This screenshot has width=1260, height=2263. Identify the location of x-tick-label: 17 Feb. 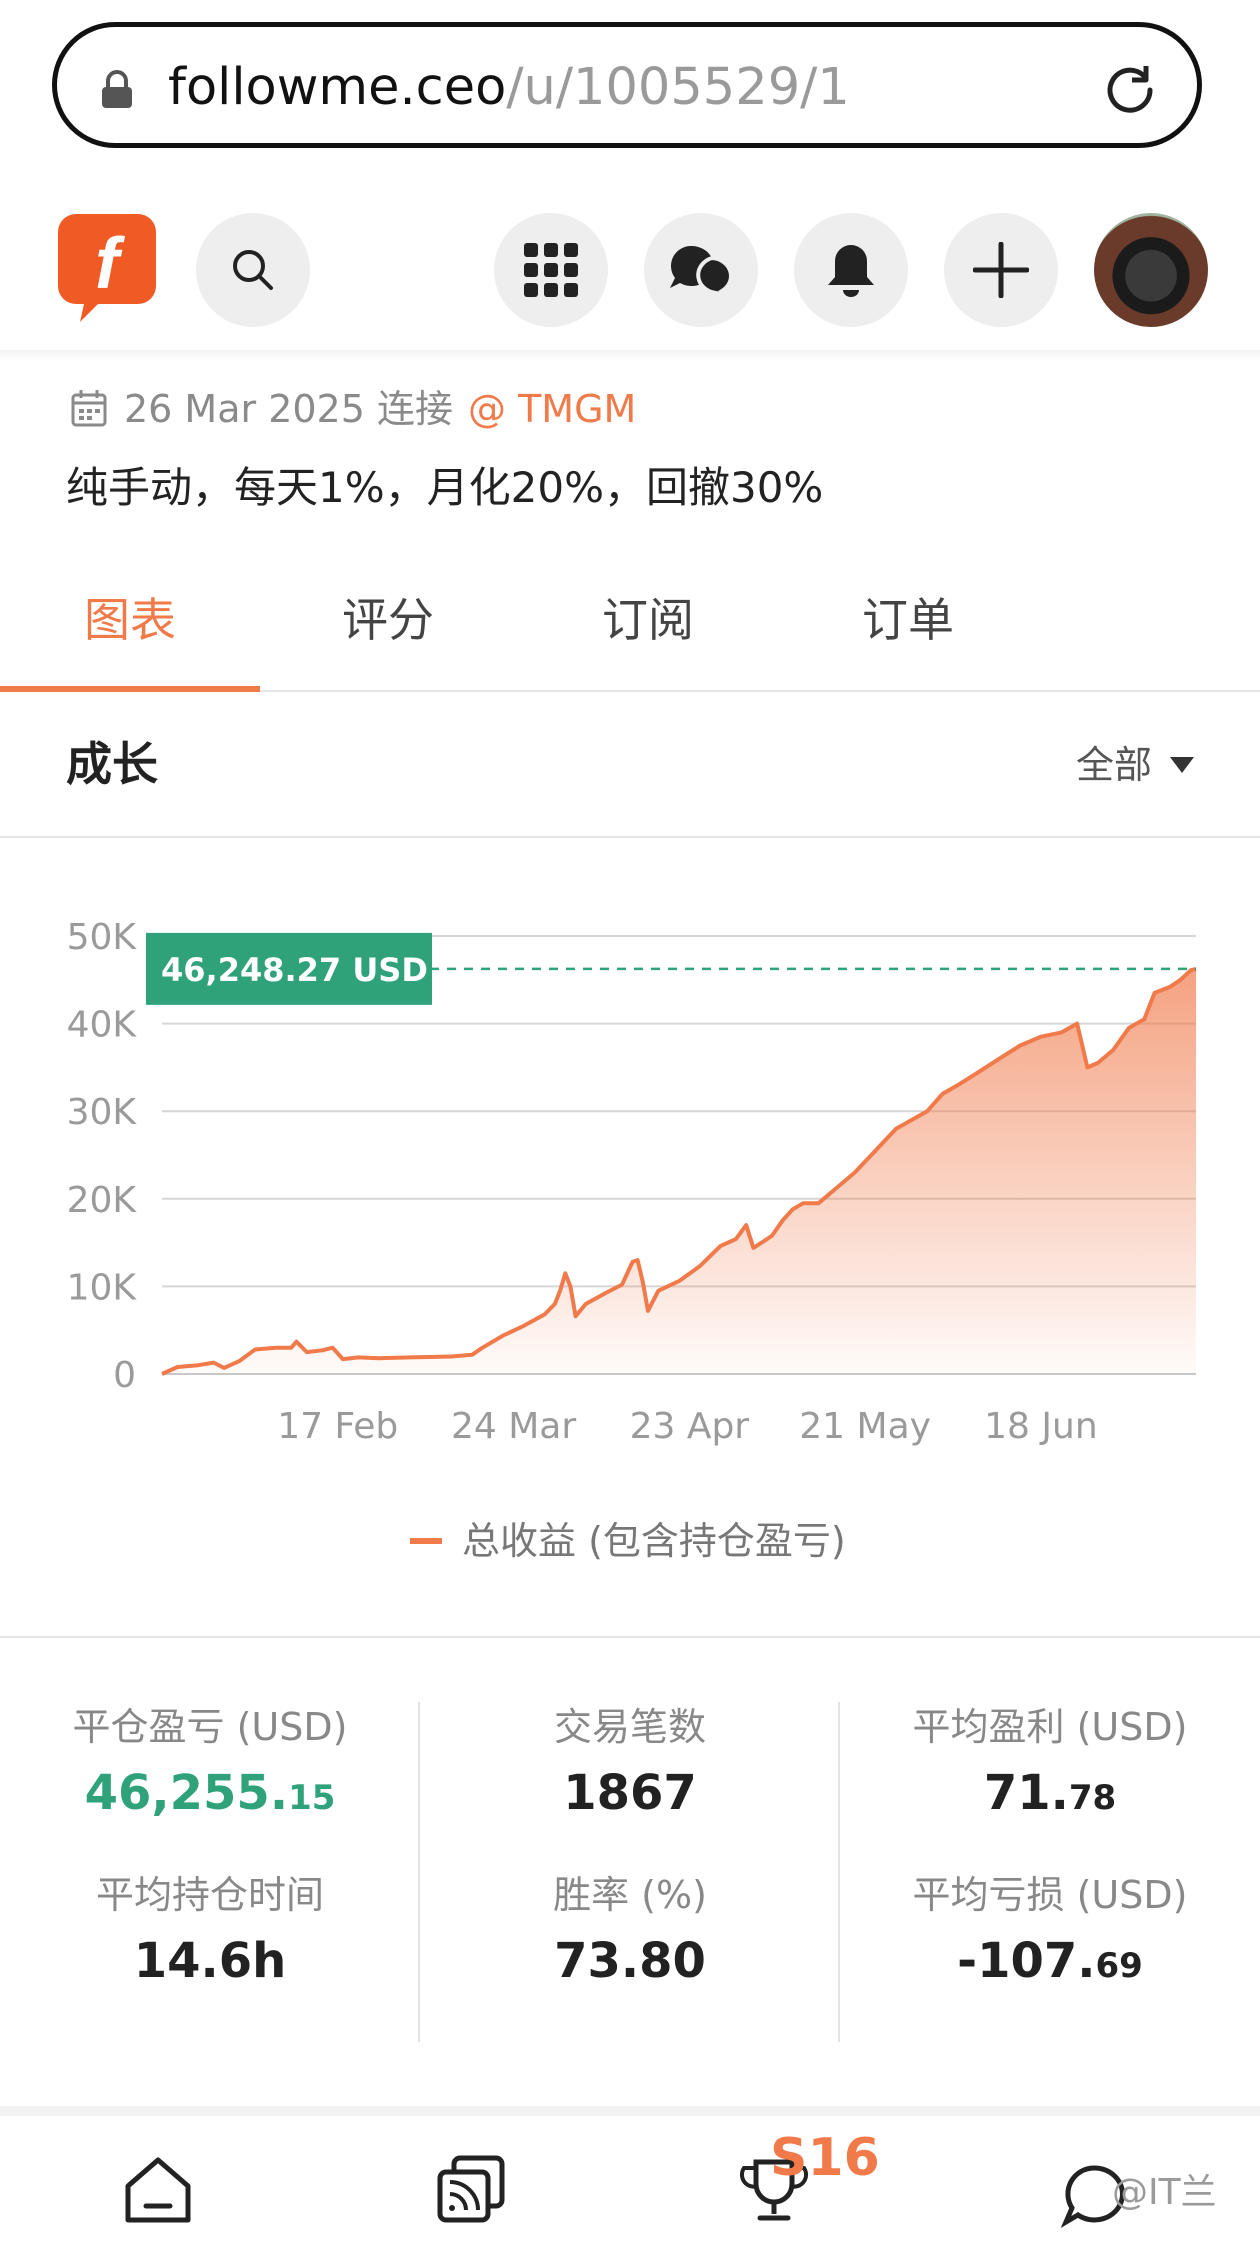
(337, 1426).